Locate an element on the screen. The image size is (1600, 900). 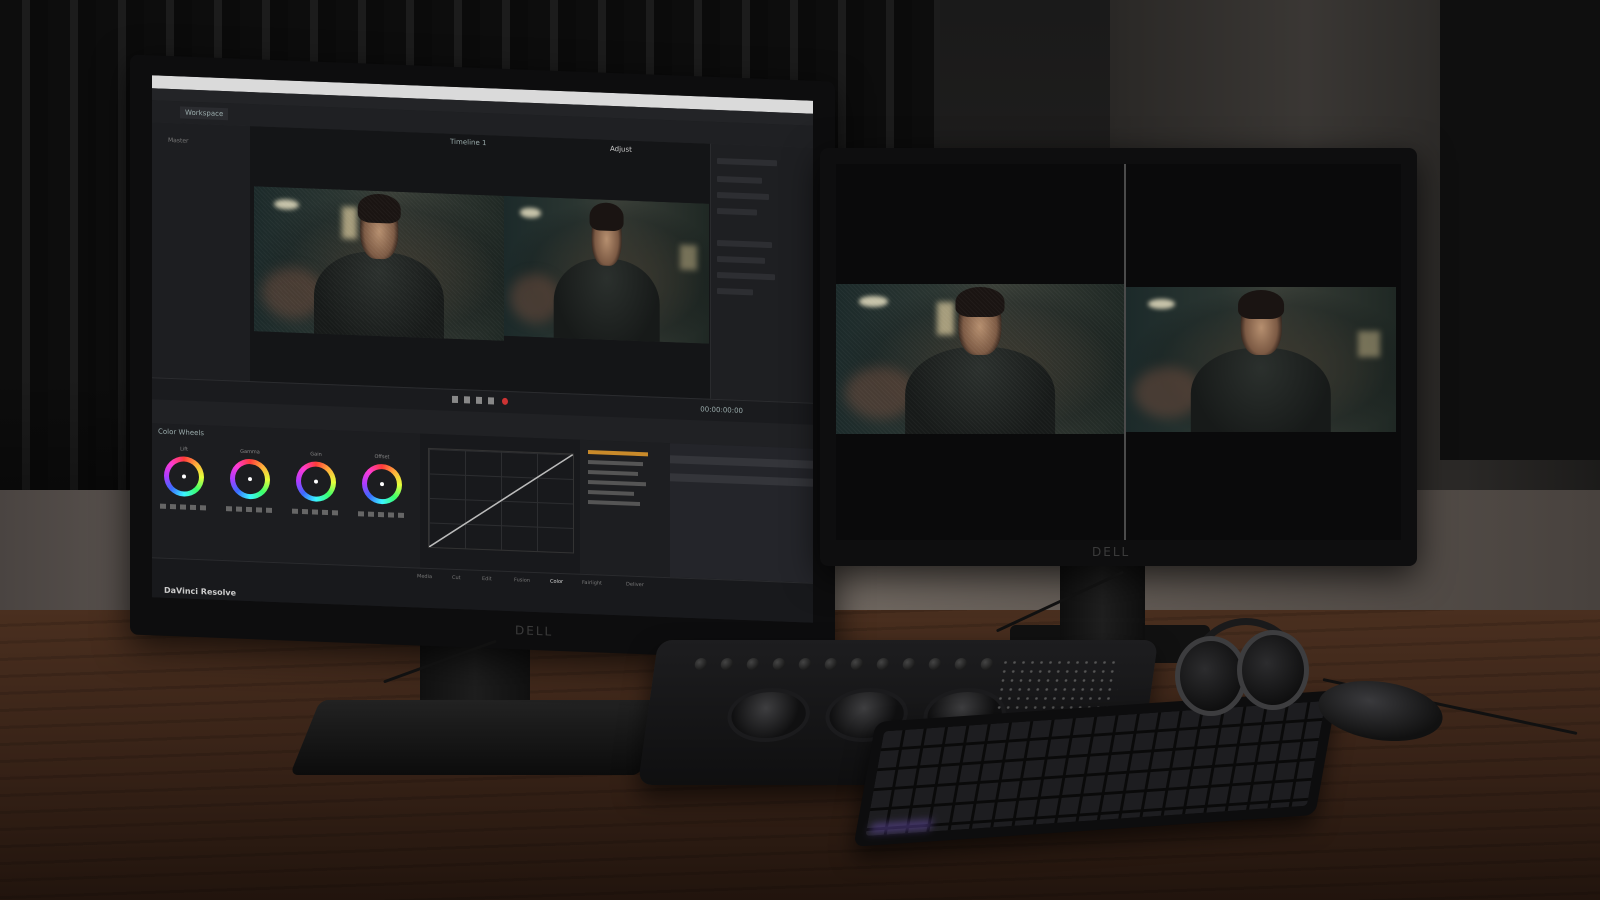
color-wheels-panel: Color Wheels Lift Gamma Gain Offset is located at coordinates (286, 495).